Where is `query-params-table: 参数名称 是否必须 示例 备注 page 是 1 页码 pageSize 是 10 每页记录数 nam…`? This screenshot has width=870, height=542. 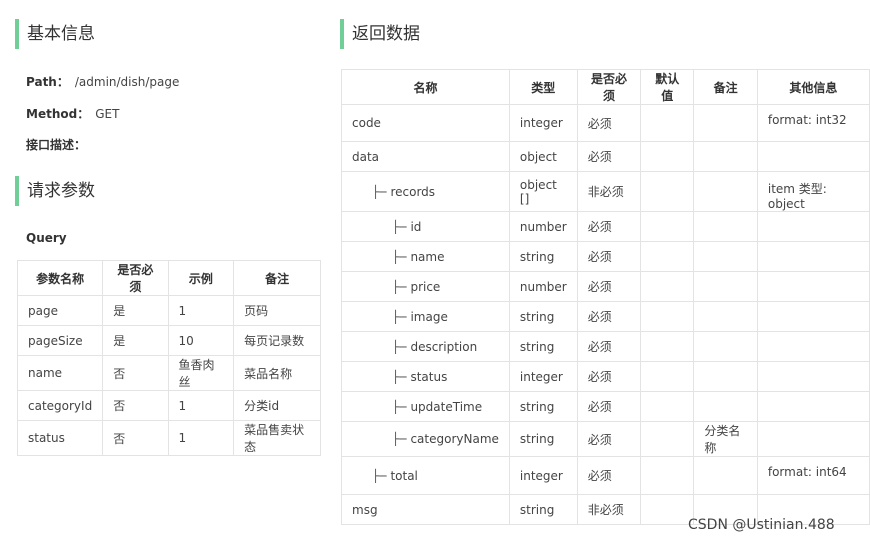
query-params-table: 参数名称 是否必须 示例 备注 page 是 1 页码 pageSize 是 10 每页记录数 nam… is located at coordinates (168, 358).